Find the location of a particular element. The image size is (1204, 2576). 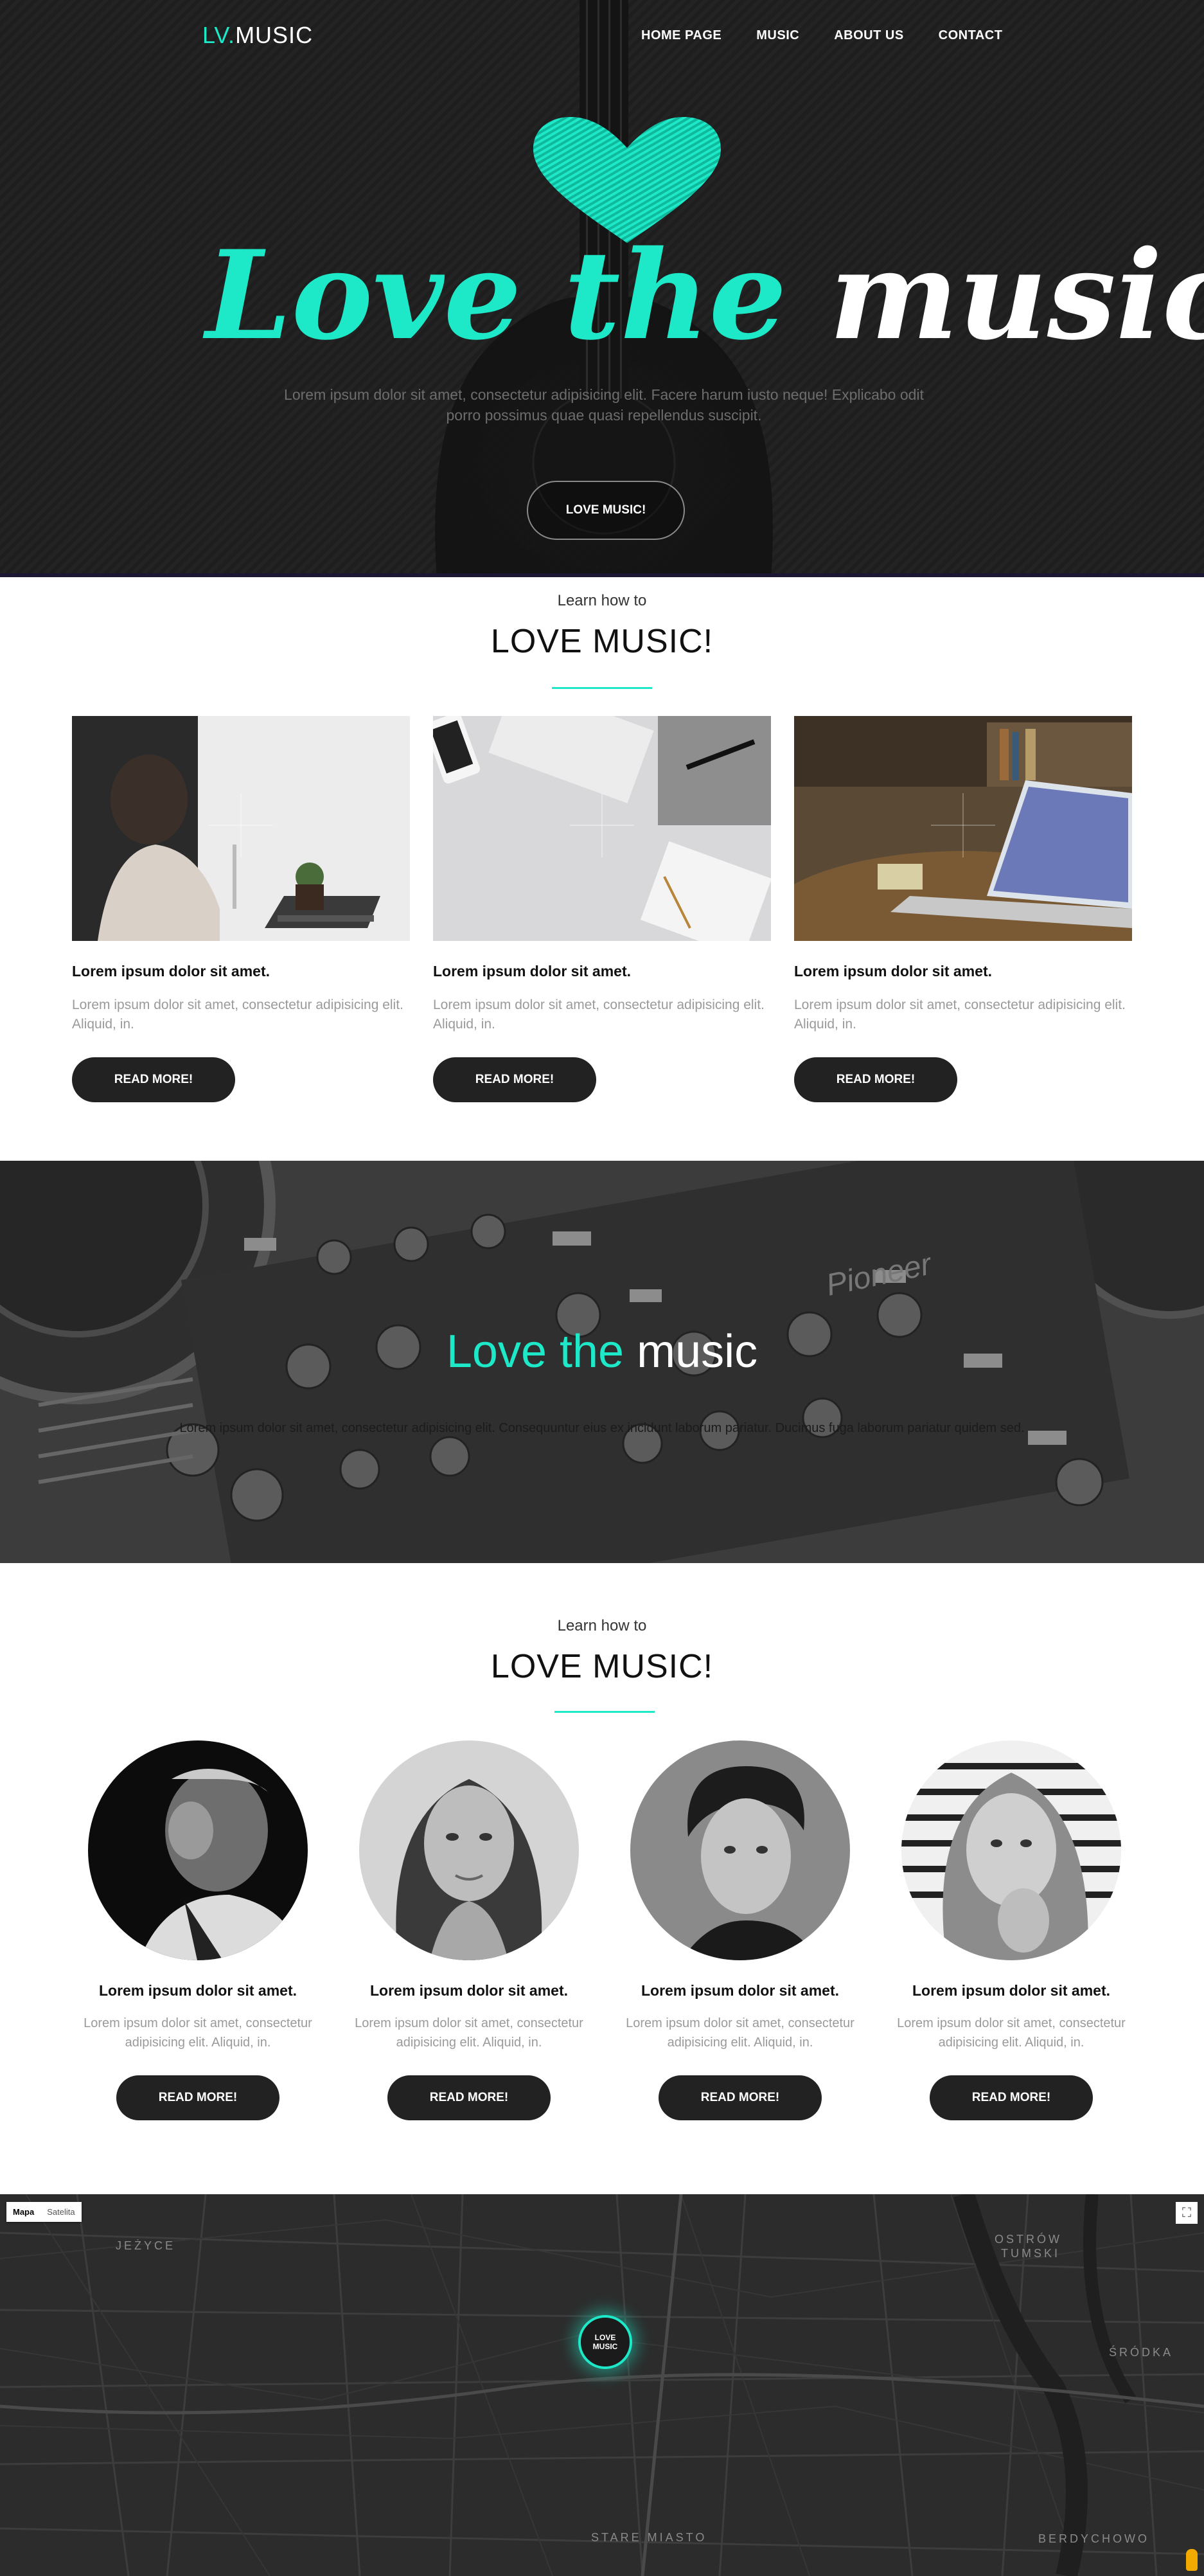

map-district-label: JEŻYCE is located at coordinates (146, 2245).